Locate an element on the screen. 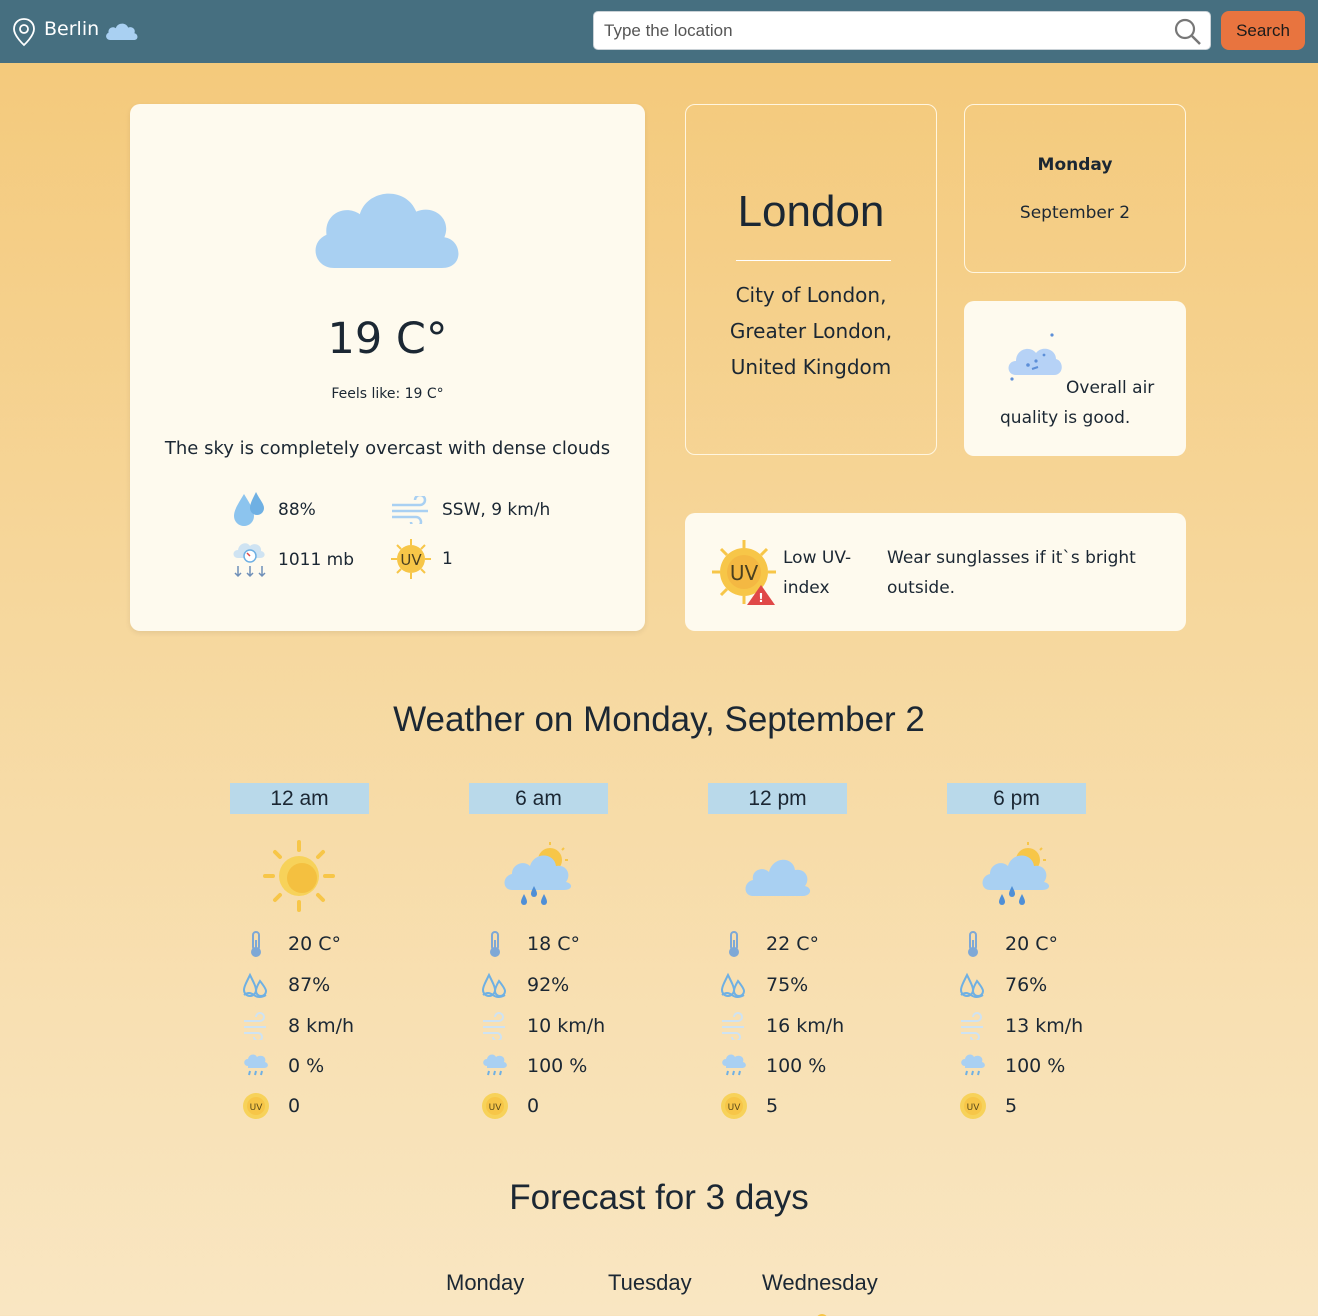  air-quality-text: Overall air quality is good. is located at coordinates (1077, 403).